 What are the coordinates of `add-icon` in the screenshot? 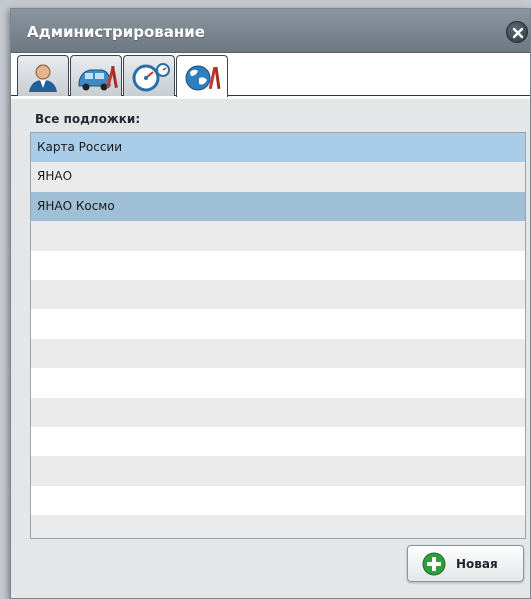 It's located at (434, 564).